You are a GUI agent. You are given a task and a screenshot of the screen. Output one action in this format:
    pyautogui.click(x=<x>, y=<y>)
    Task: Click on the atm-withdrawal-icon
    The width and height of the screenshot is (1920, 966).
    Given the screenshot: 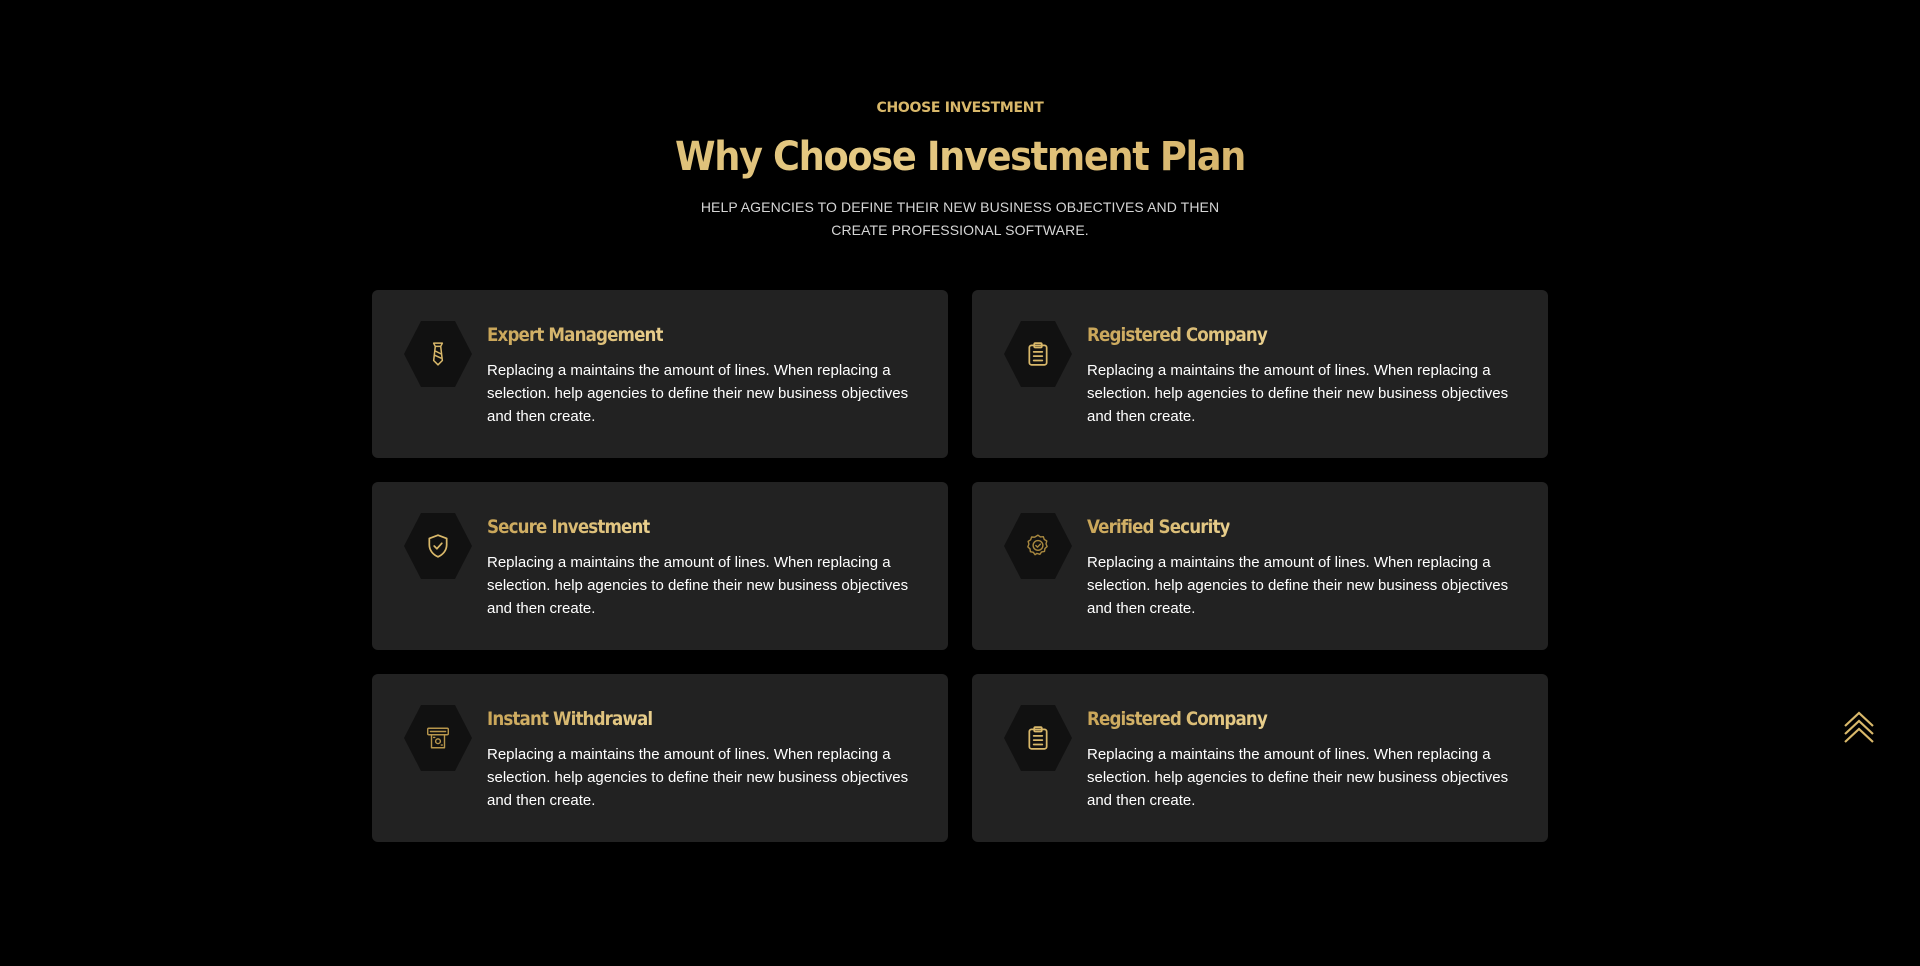 What is the action you would take?
    pyautogui.click(x=438, y=738)
    